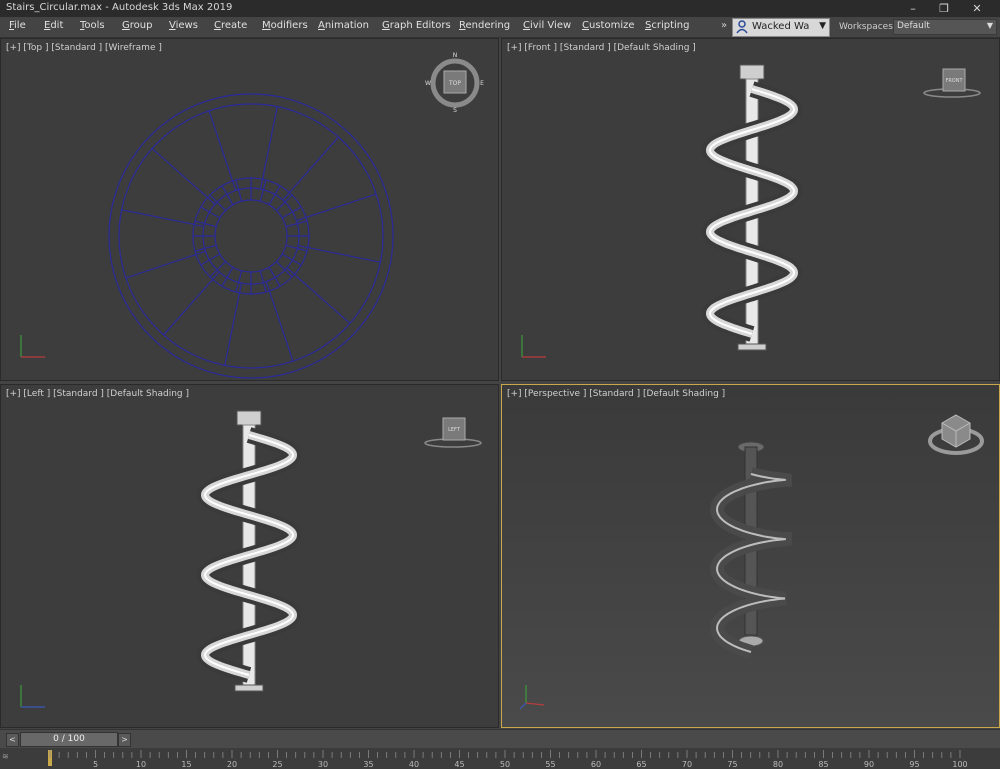 This screenshot has width=1000, height=769. Describe the element at coordinates (285, 25) in the screenshot. I see `menu-modifiers: Modifiers` at that location.